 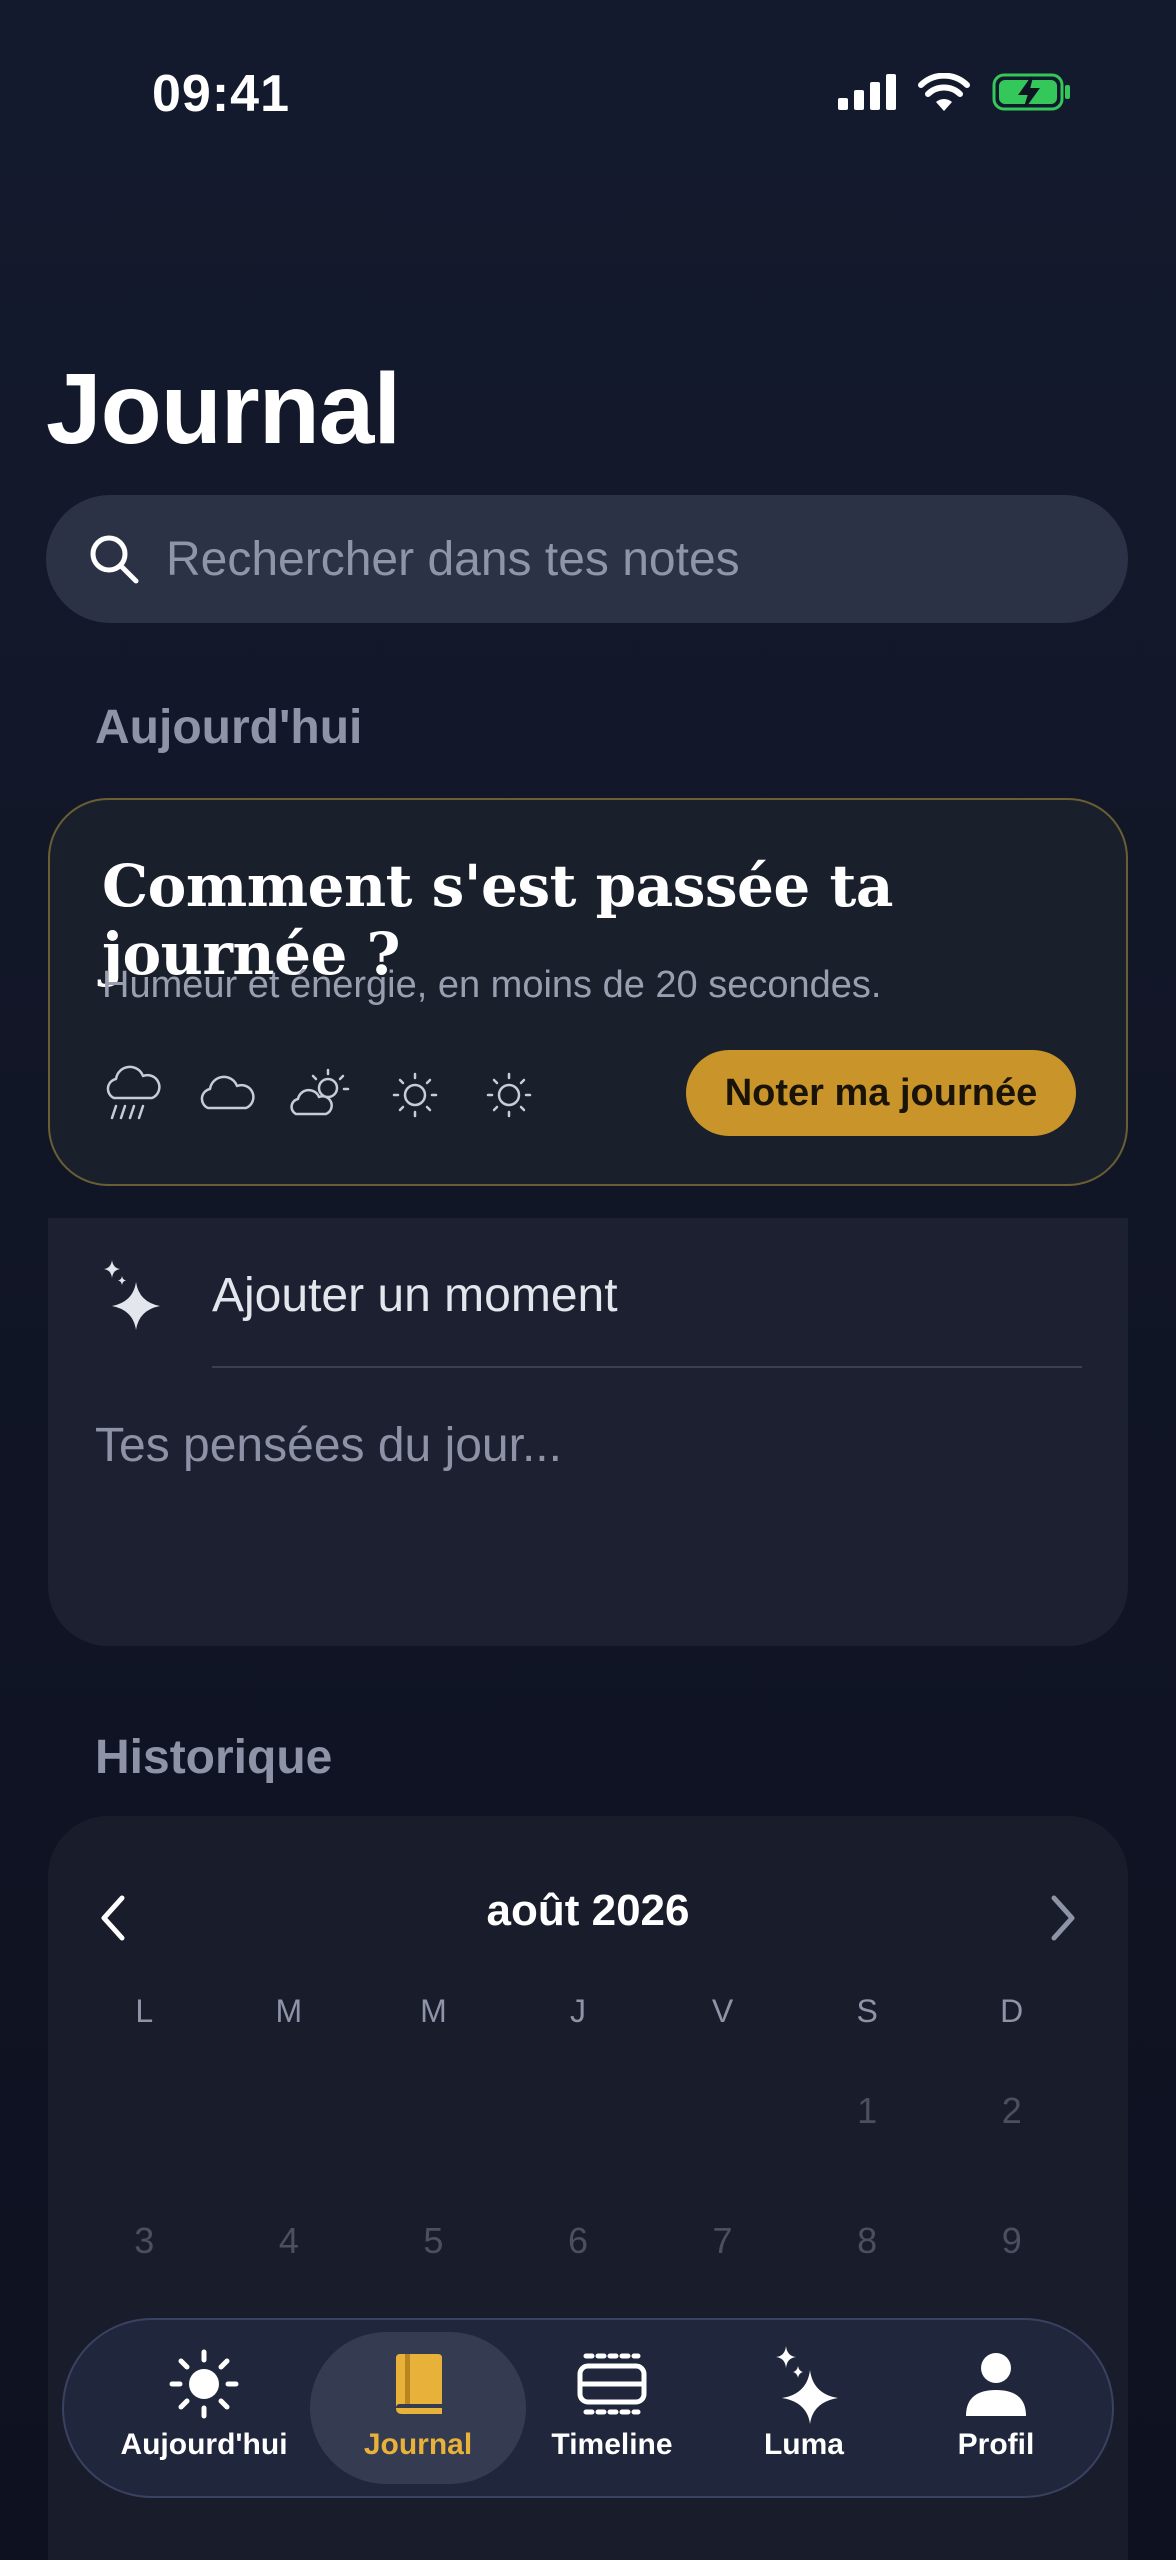 I want to click on section-label-history: Historique, so click(x=214, y=1757).